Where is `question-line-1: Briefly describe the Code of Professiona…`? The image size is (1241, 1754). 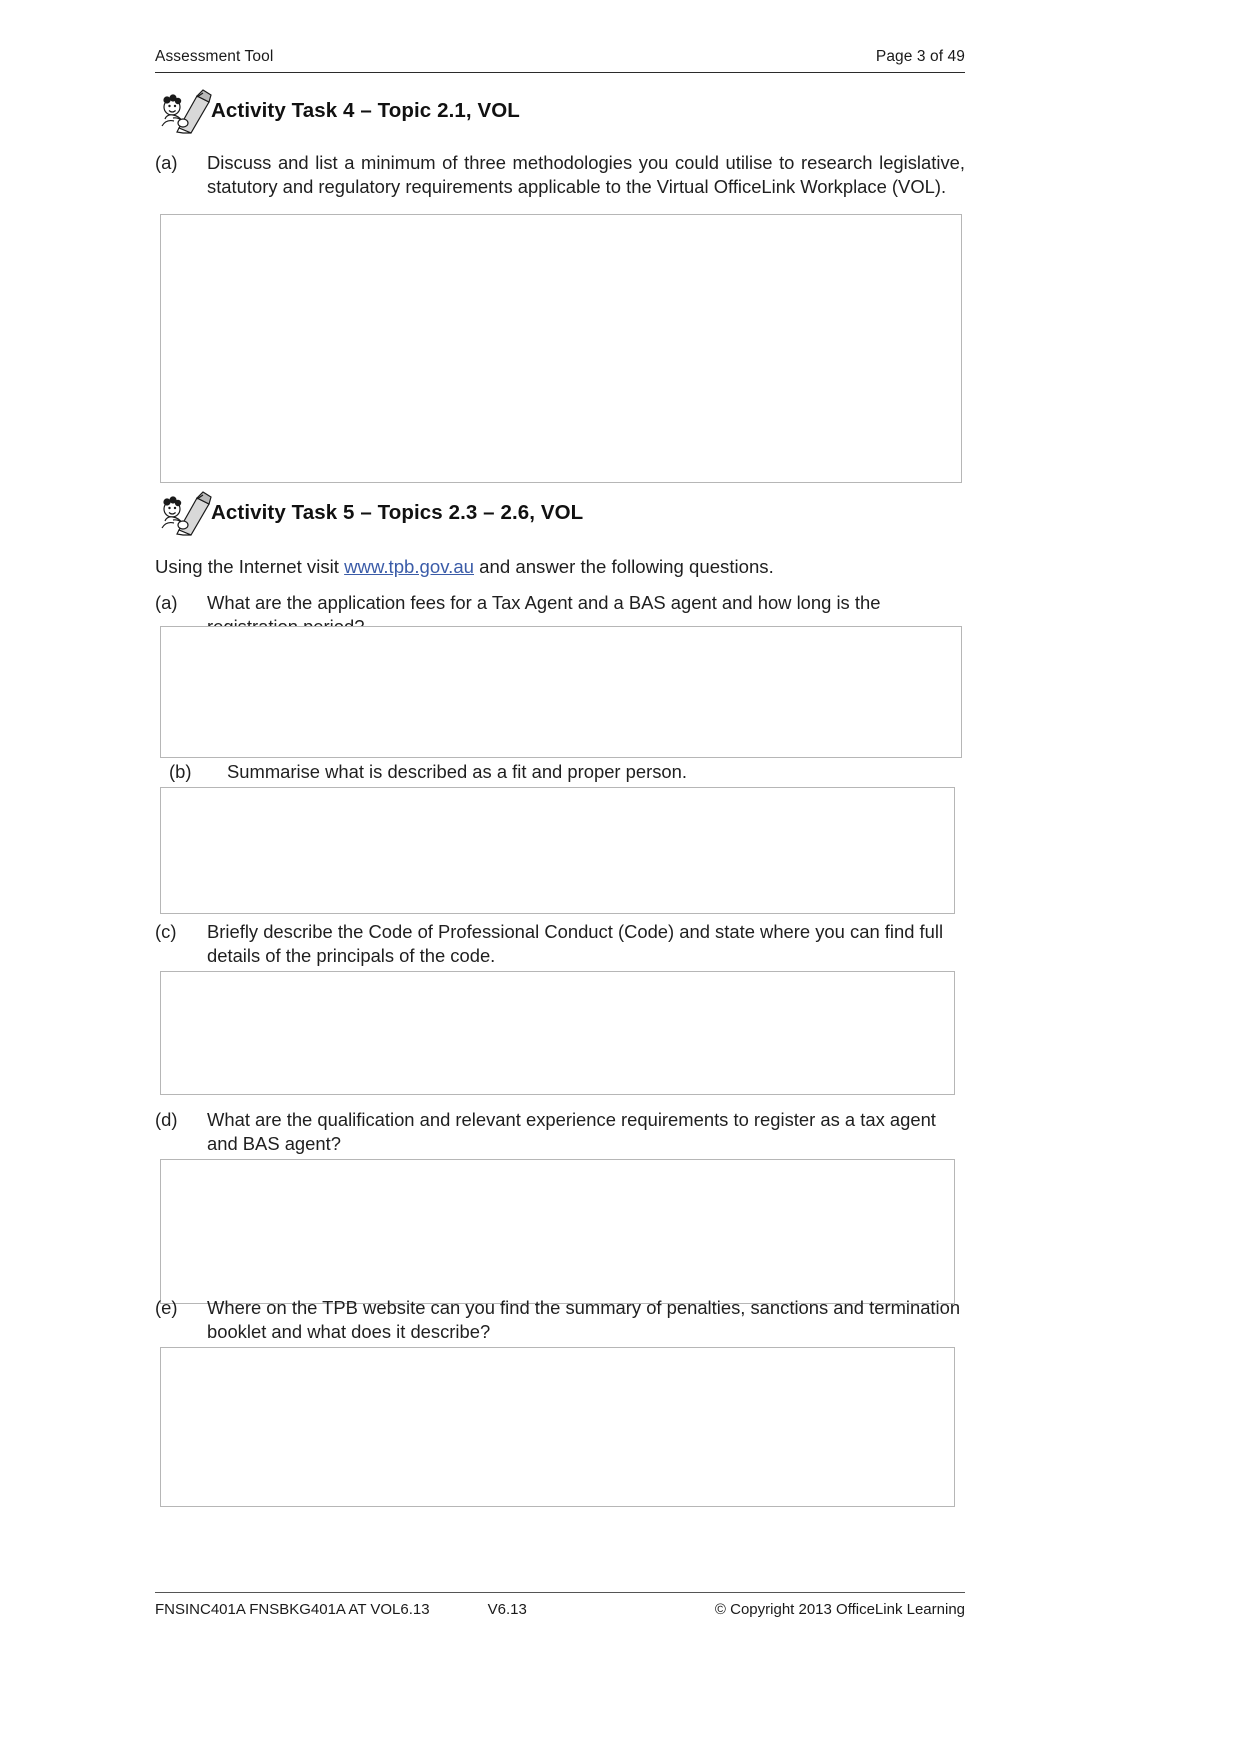
question-line-1: Briefly describe the Code of Professiona… is located at coordinates (526, 931).